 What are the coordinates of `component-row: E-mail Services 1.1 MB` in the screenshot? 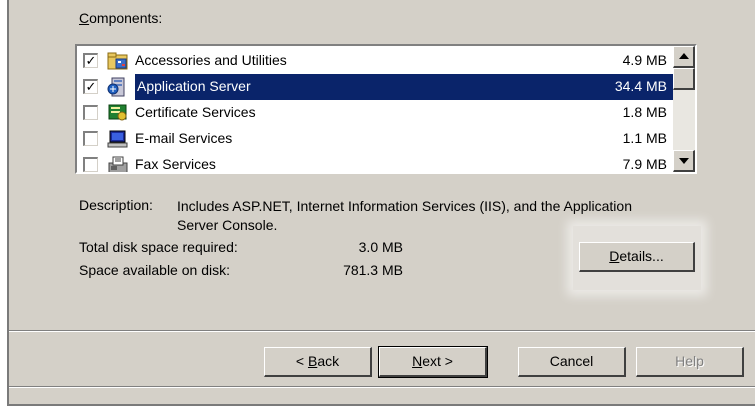 It's located at (375, 139).